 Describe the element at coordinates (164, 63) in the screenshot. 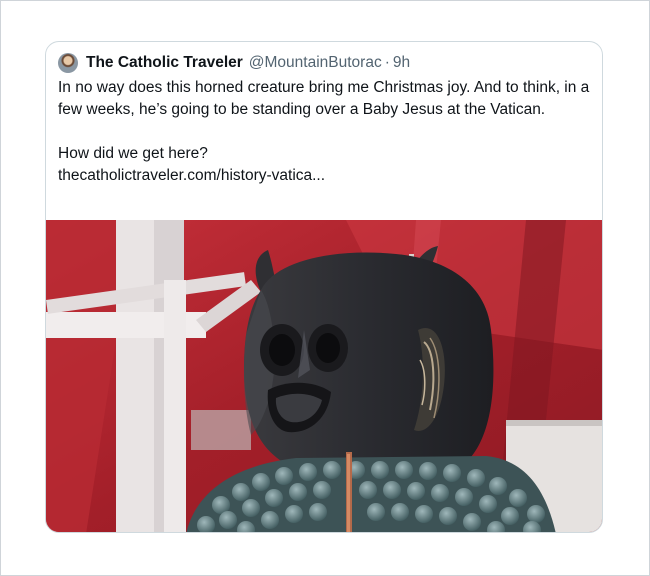

I see `display-name: The Catholic Traveler` at that location.